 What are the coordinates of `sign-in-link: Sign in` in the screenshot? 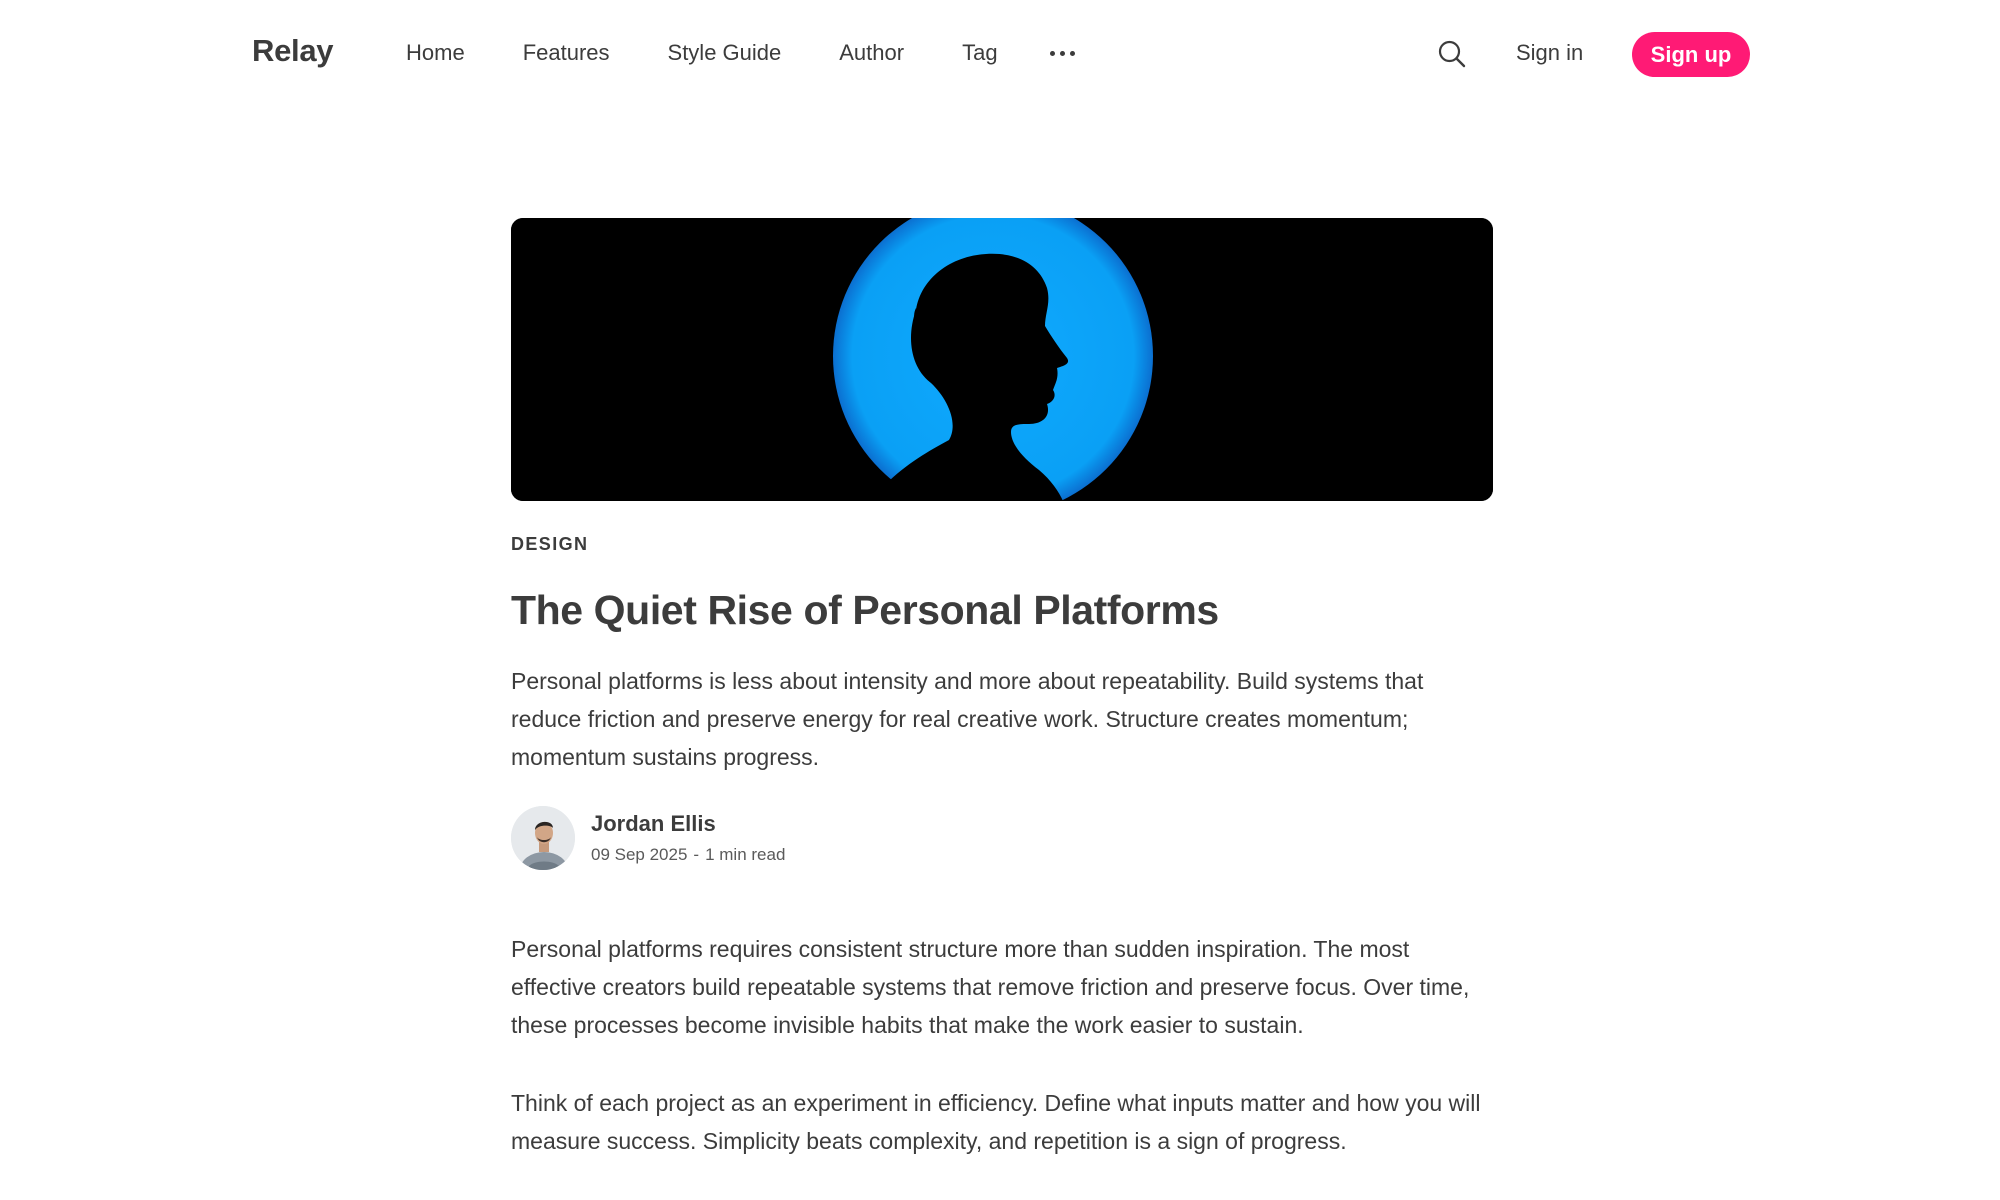 It's located at (1549, 53).